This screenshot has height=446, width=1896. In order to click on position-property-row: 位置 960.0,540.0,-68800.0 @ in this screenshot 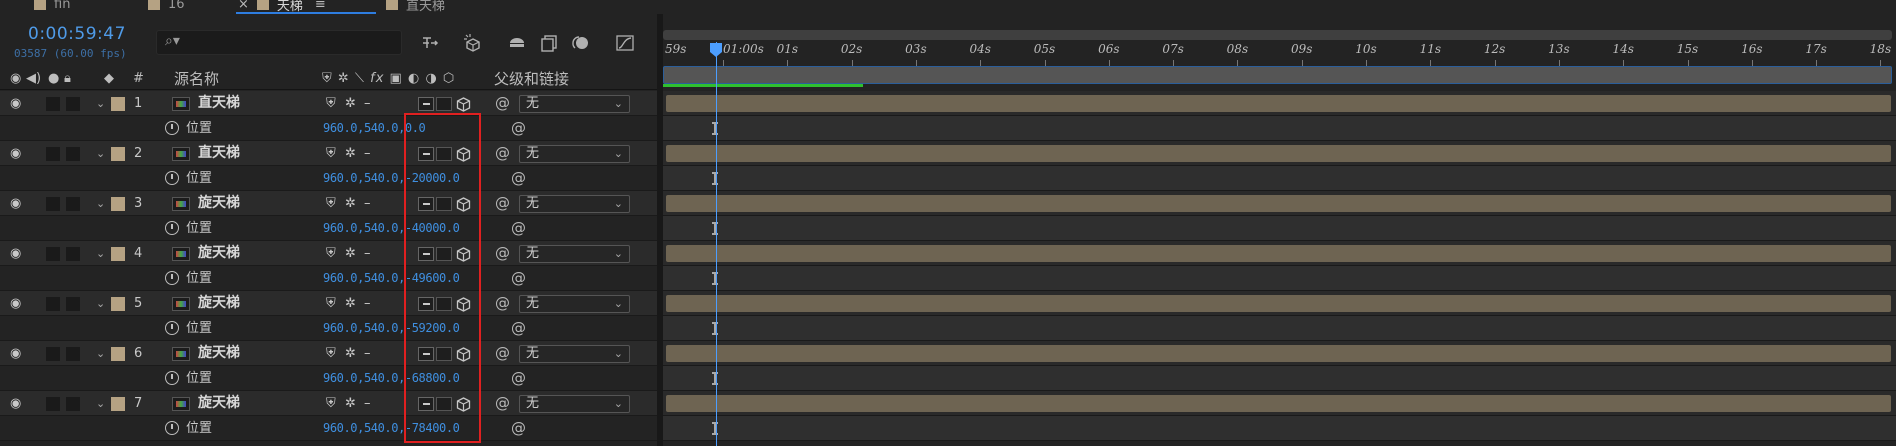, I will do `click(328, 378)`.